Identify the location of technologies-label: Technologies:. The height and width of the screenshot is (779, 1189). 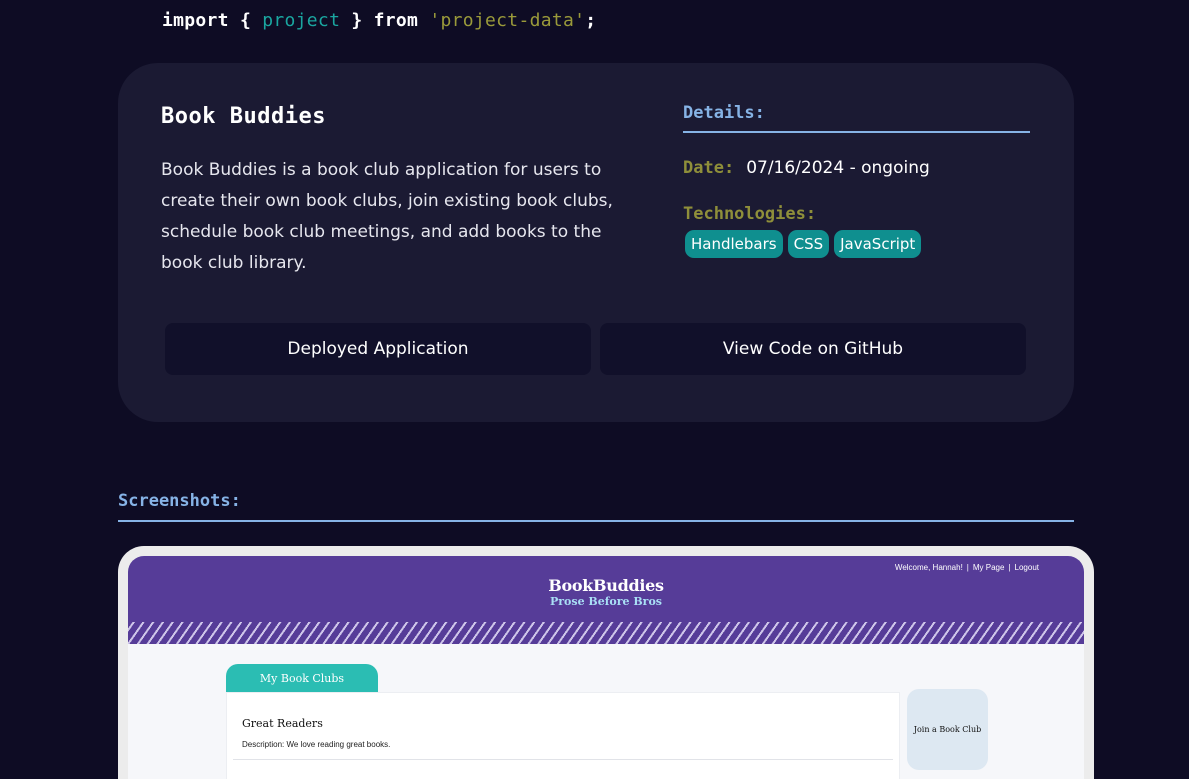
(750, 214).